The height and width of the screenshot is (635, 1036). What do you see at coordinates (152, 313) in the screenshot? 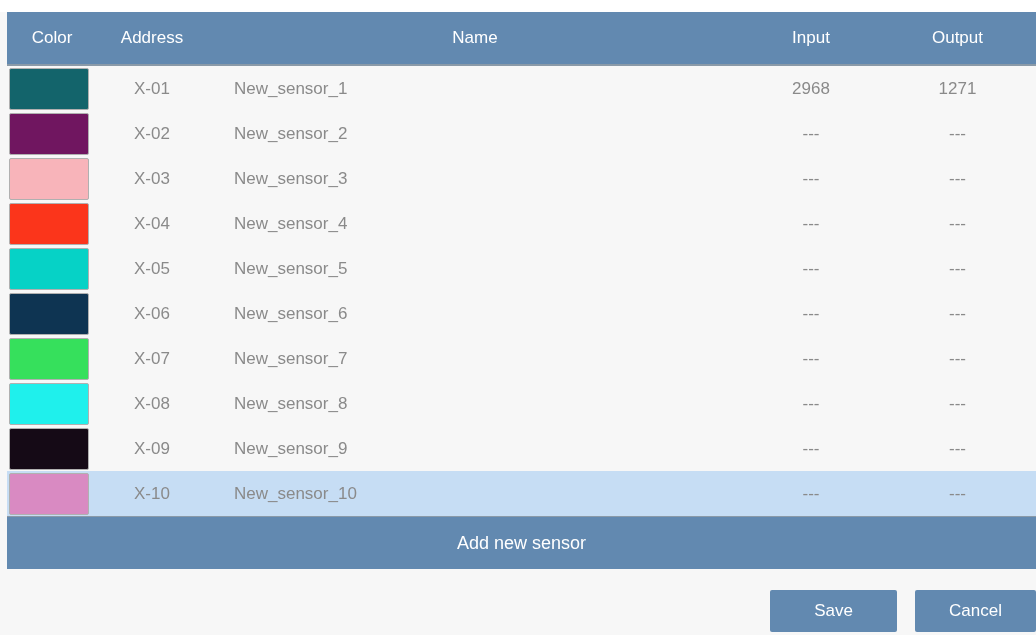
I see `address-text: X-06` at bounding box center [152, 313].